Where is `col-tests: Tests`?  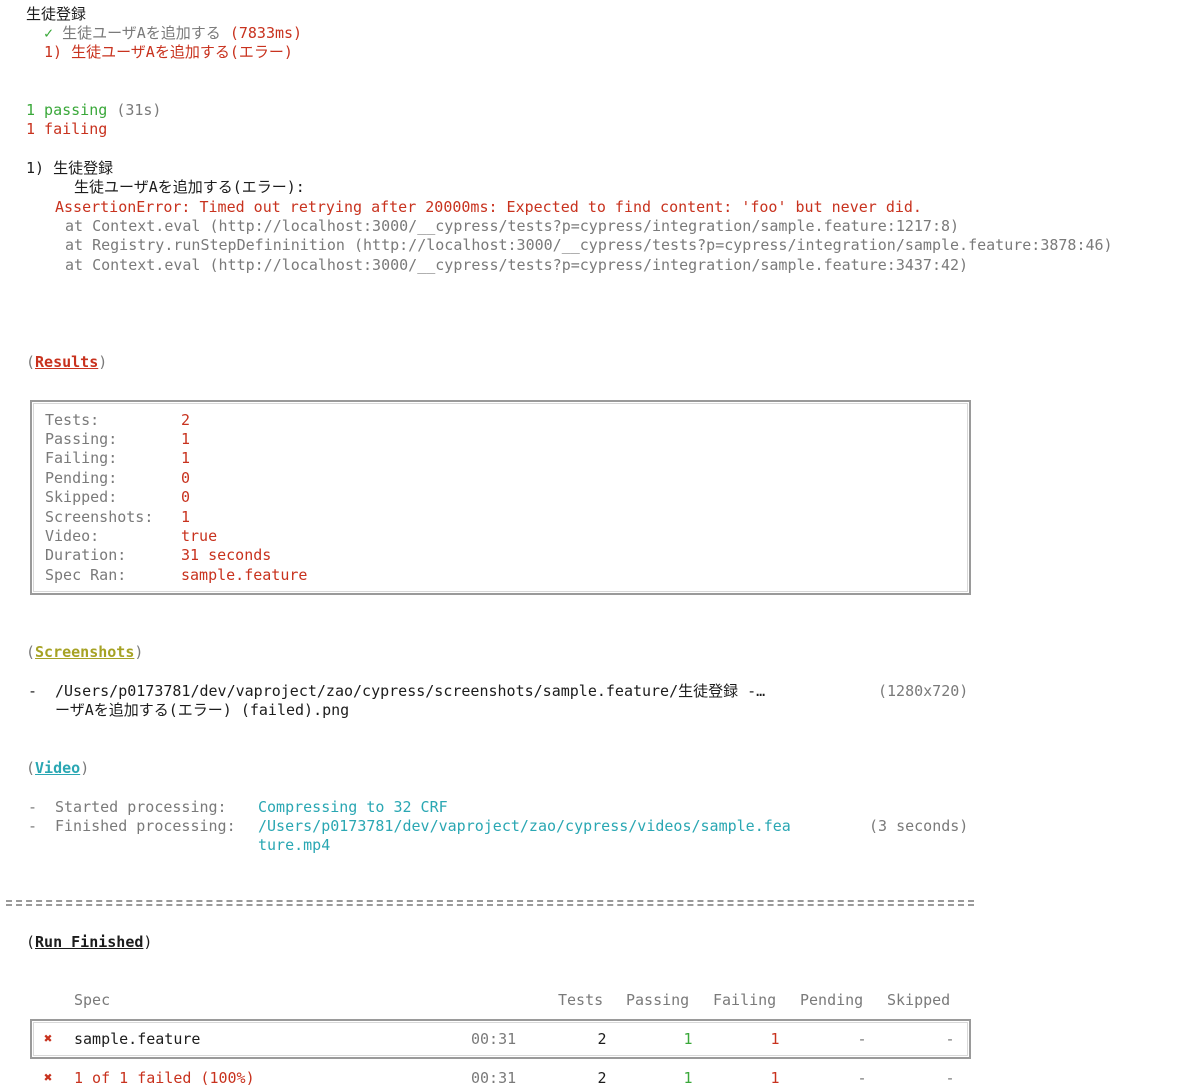
col-tests: Tests is located at coordinates (581, 1000).